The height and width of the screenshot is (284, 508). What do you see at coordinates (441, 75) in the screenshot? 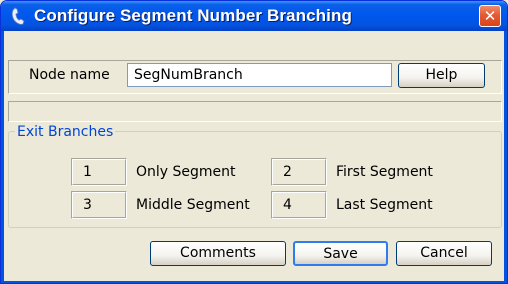
I see `help-button: Help` at bounding box center [441, 75].